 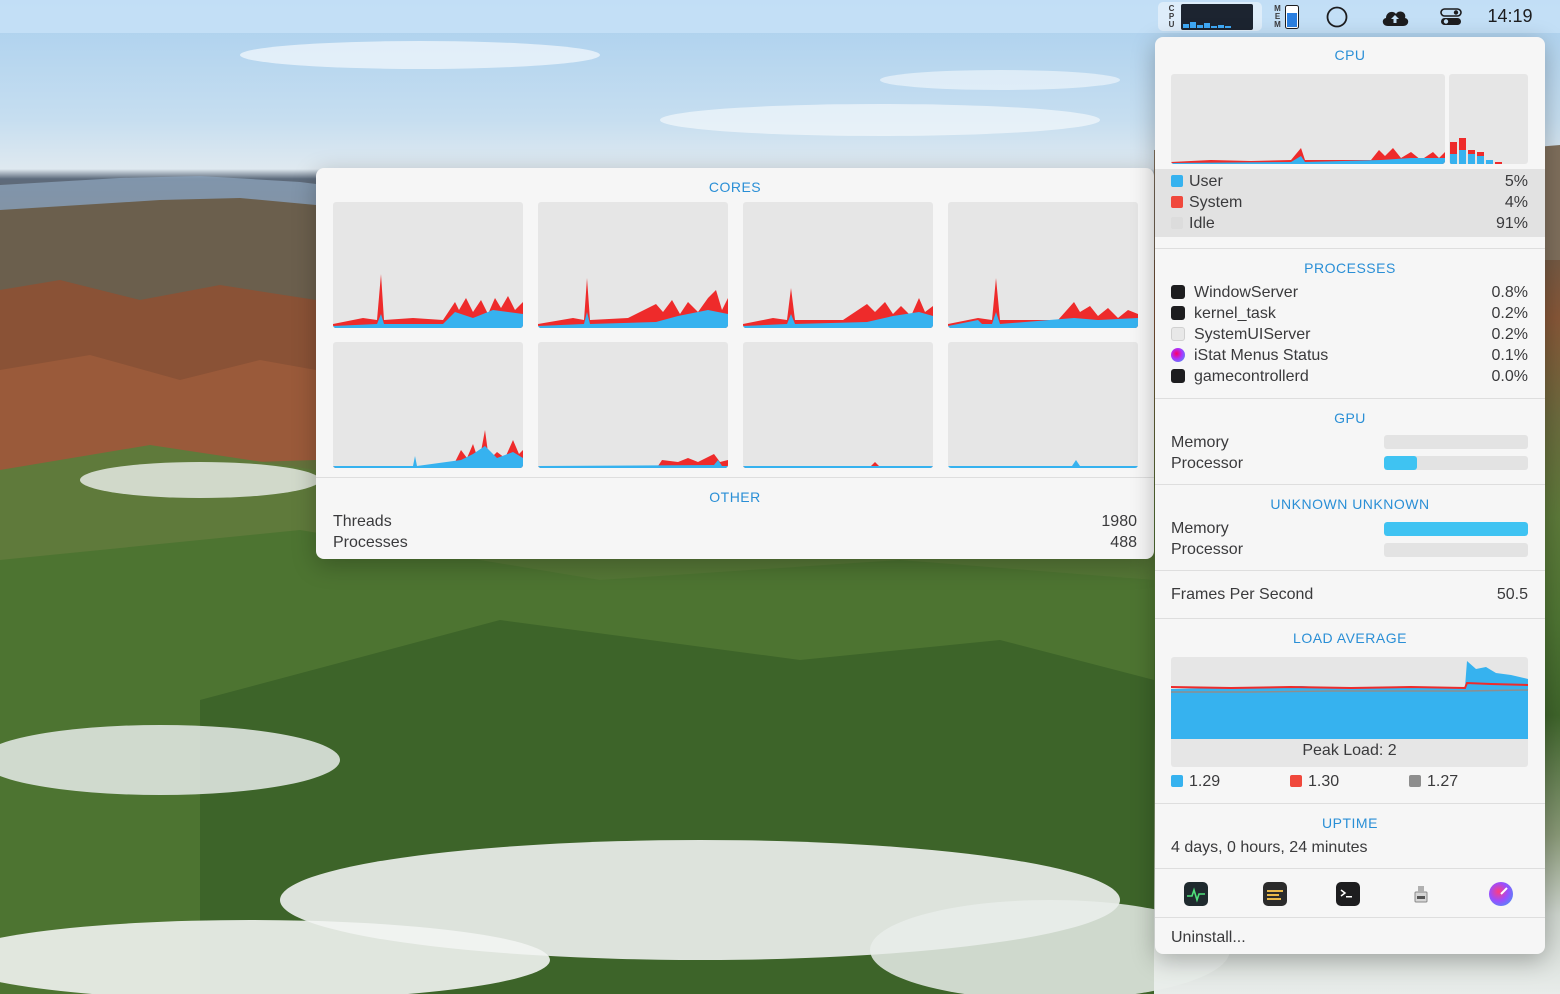 I want to click on load-15min-swatch, so click(x=1415, y=781).